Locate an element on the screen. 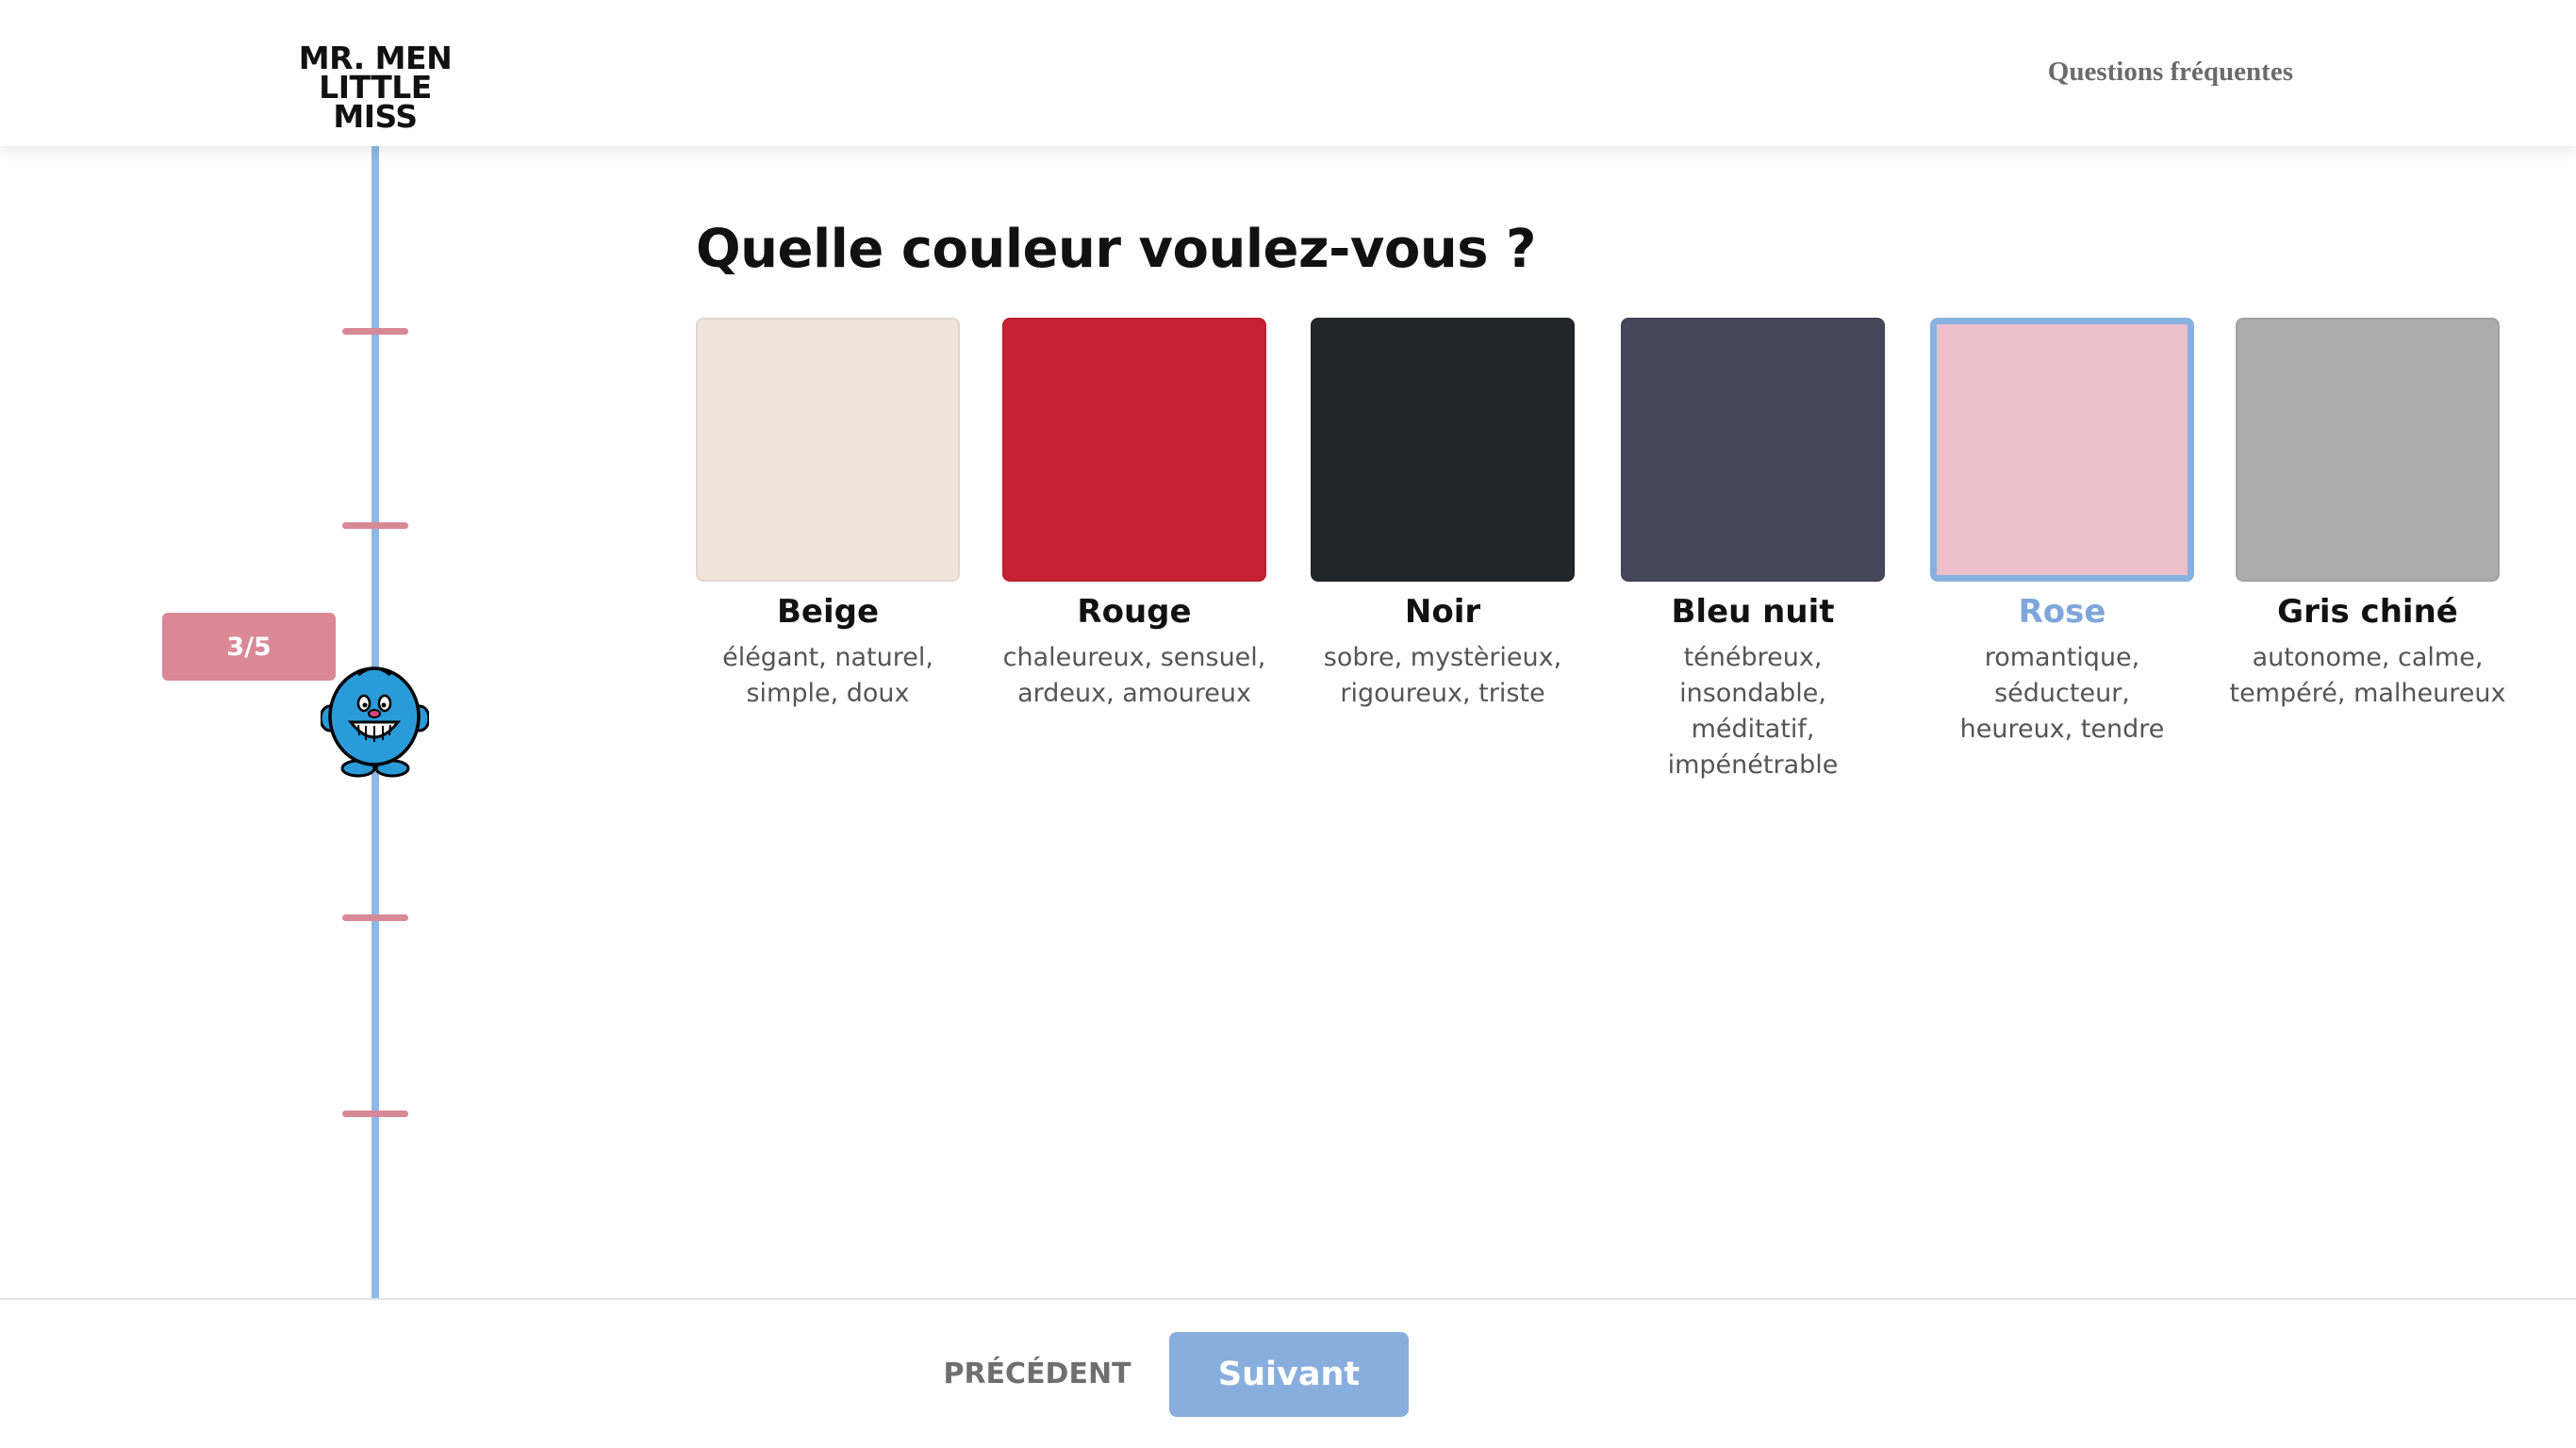 The height and width of the screenshot is (1448, 2576). site-header: MR. MEN LITTLE MISS Questions fréquentes is located at coordinates (1288, 73).